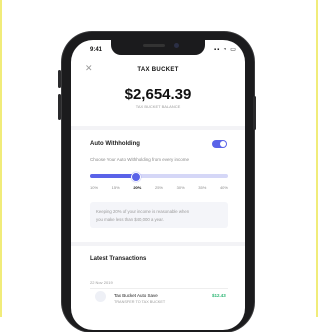  What do you see at coordinates (158, 47) in the screenshot?
I see `phone-notch` at bounding box center [158, 47].